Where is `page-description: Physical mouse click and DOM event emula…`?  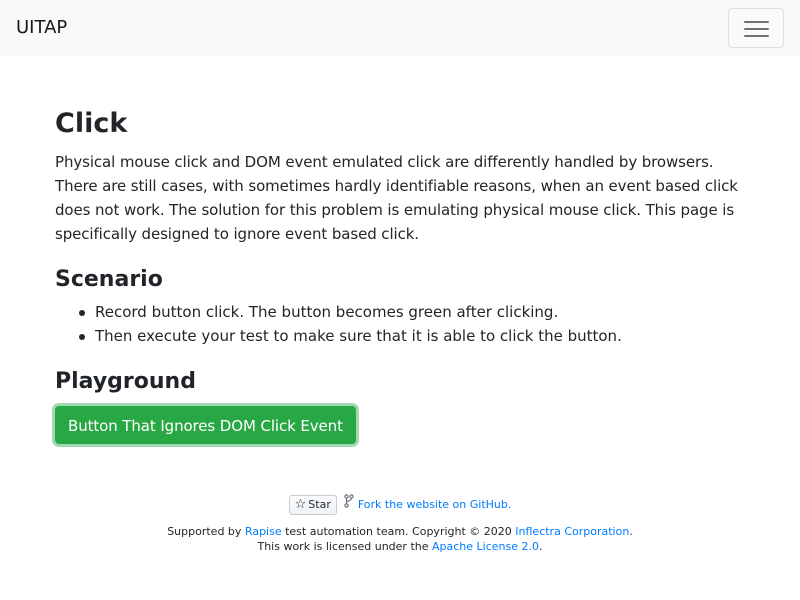
page-description: Physical mouse click and DOM event emula… is located at coordinates (396, 198).